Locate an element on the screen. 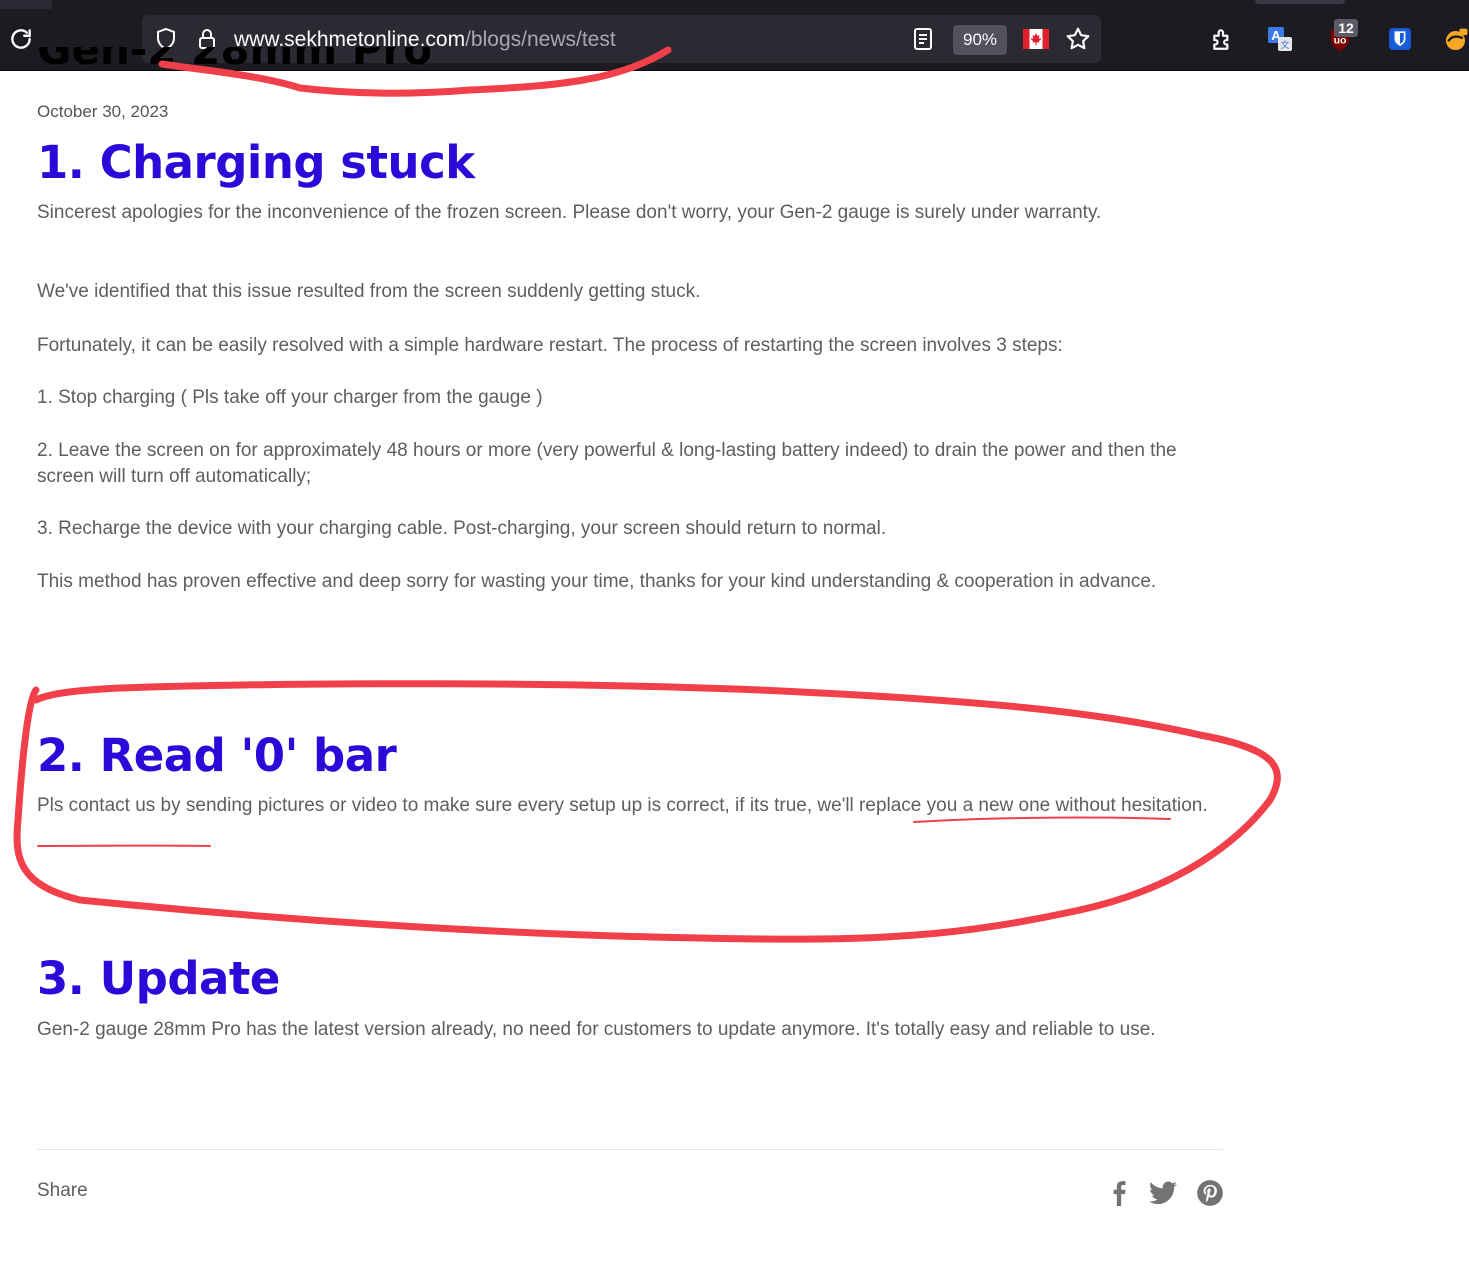 This screenshot has width=1469, height=1274. canada-flag-icon is located at coordinates (1036, 39).